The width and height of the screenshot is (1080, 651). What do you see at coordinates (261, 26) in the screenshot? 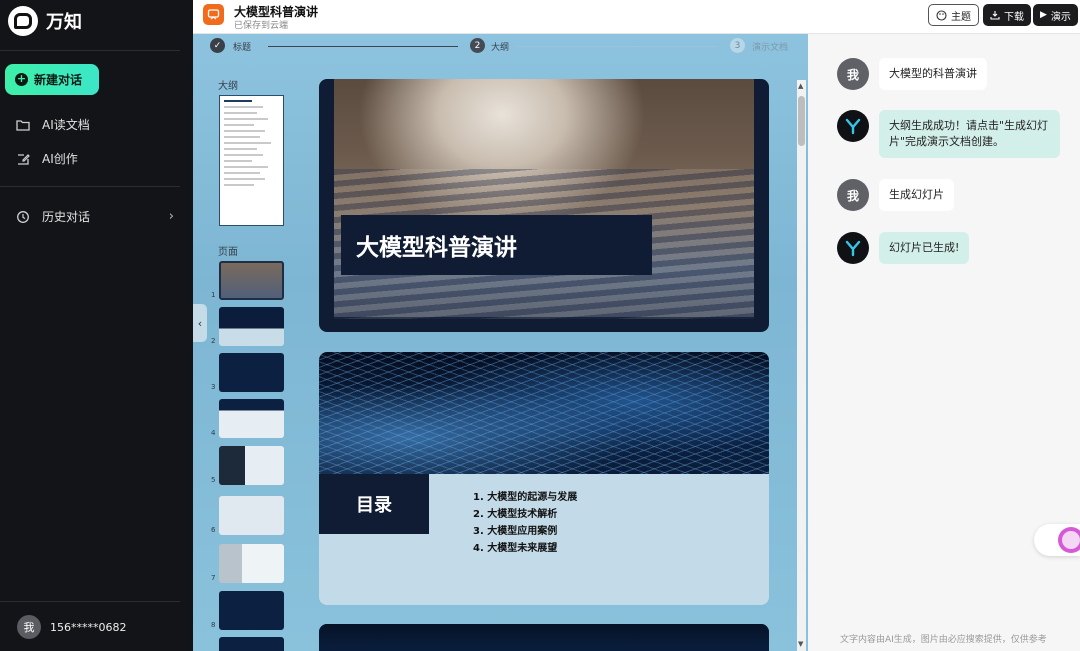
I see `save-status: 已保存到云端` at bounding box center [261, 26].